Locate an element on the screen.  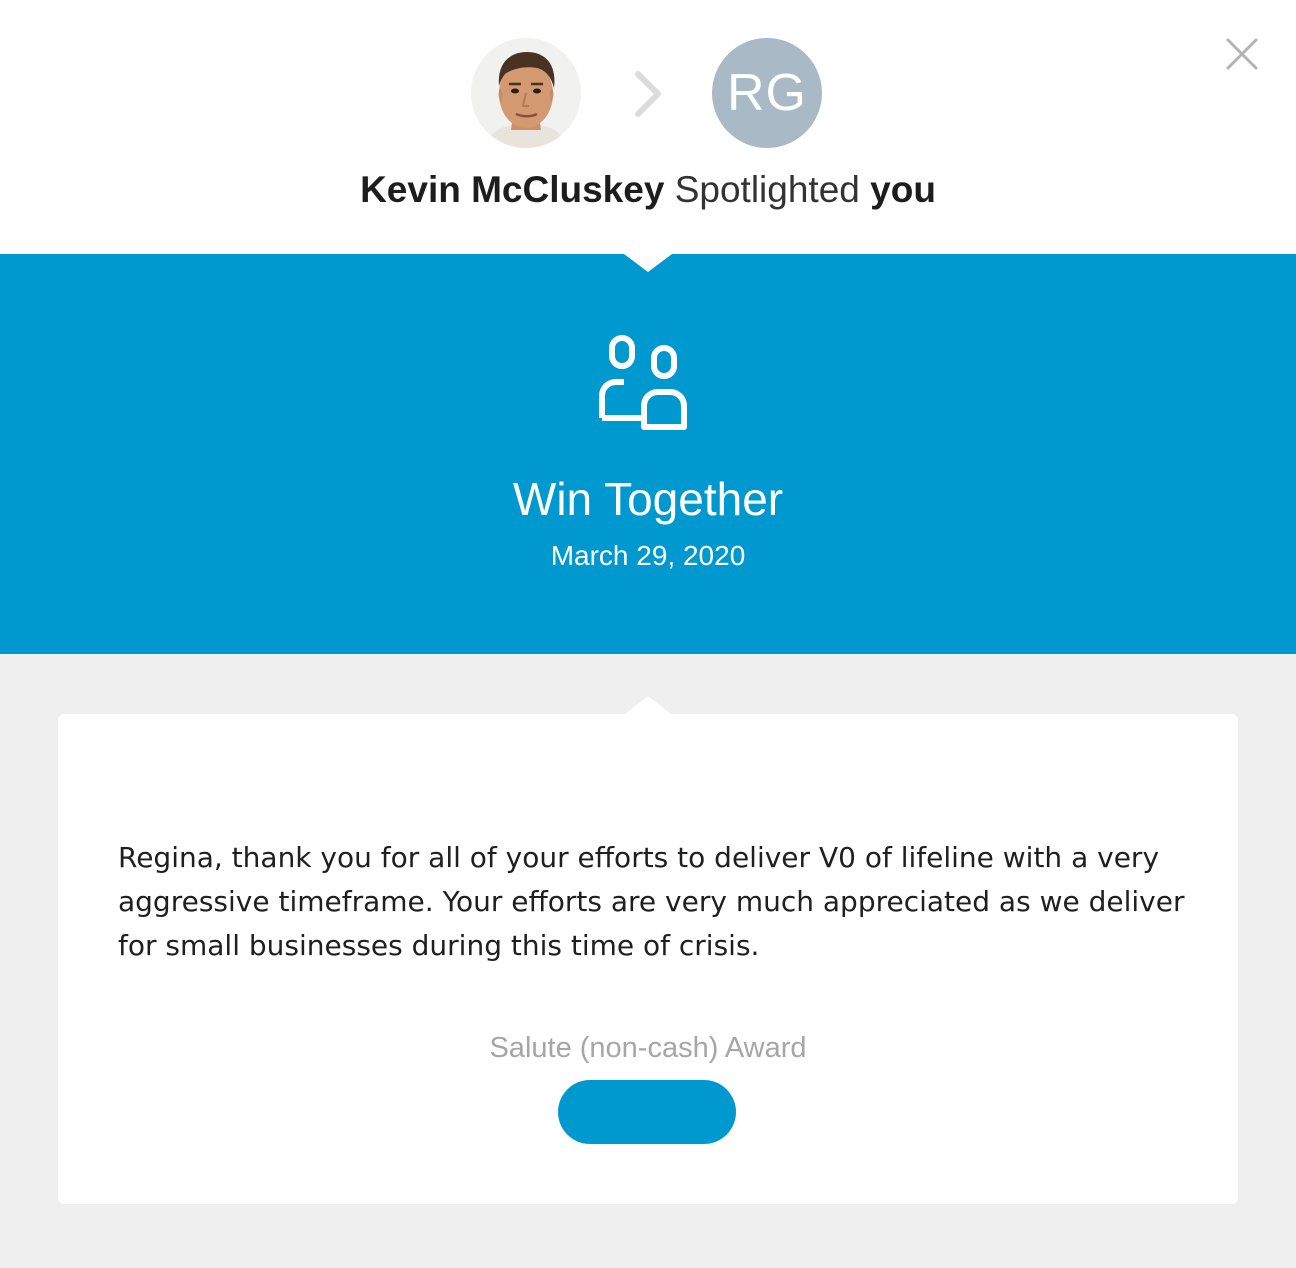
action-text: Spotlighted is located at coordinates (767, 189).